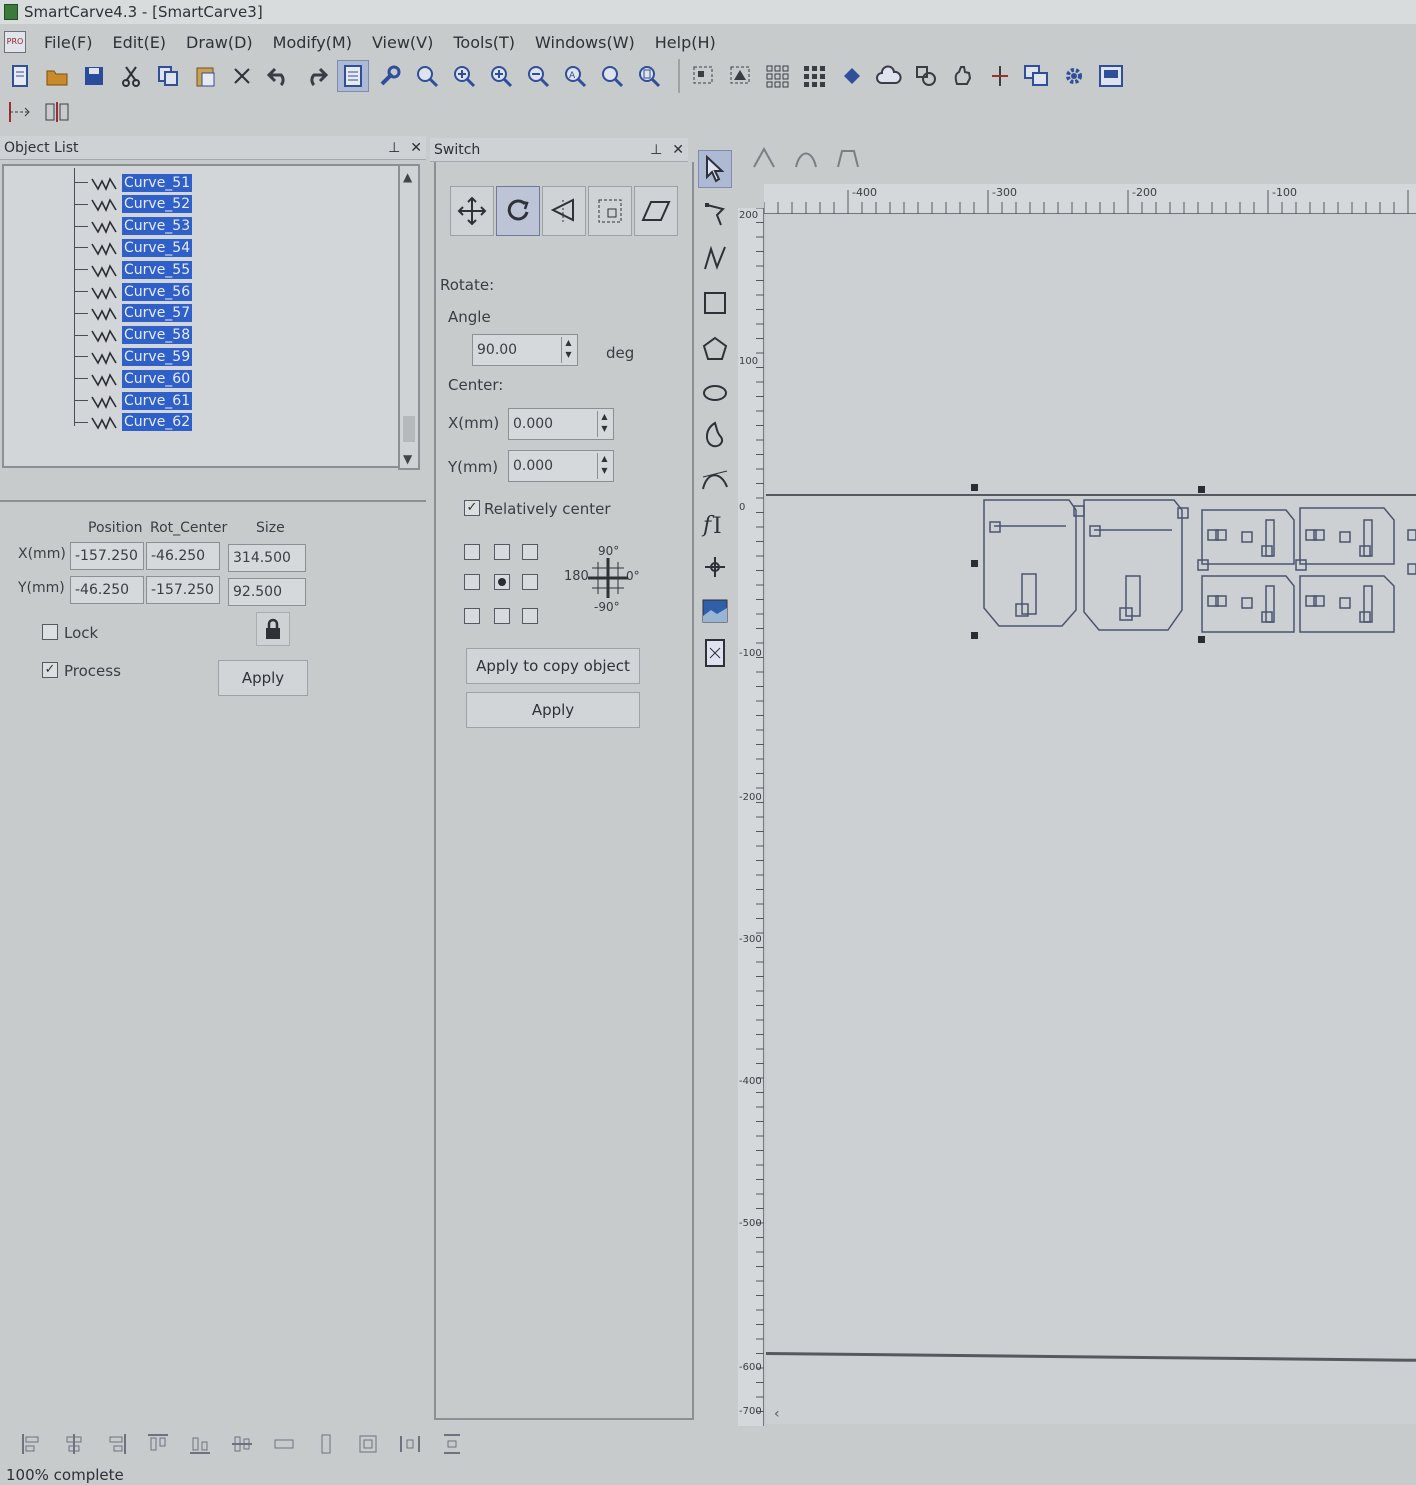 The image size is (1416, 1485). What do you see at coordinates (133, 335) in the screenshot?
I see `tree-item: Curve_58` at bounding box center [133, 335].